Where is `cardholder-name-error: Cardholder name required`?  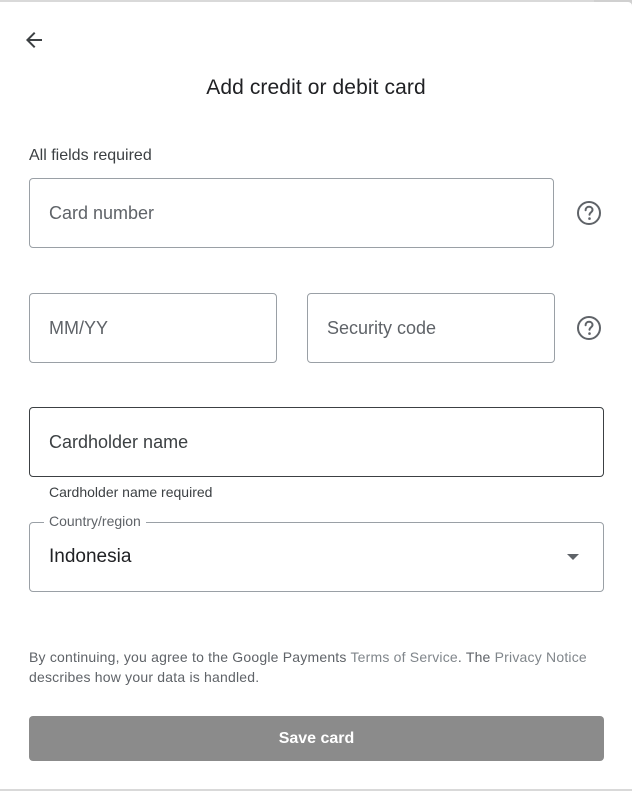
cardholder-name-error: Cardholder name required is located at coordinates (131, 492).